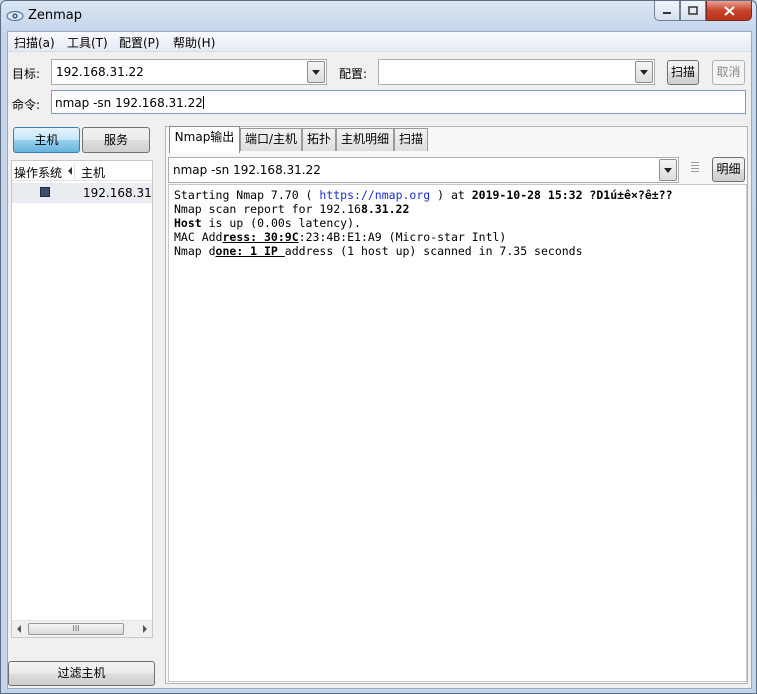  Describe the element at coordinates (70, 171) in the screenshot. I see `sort-arrow-icon` at that location.